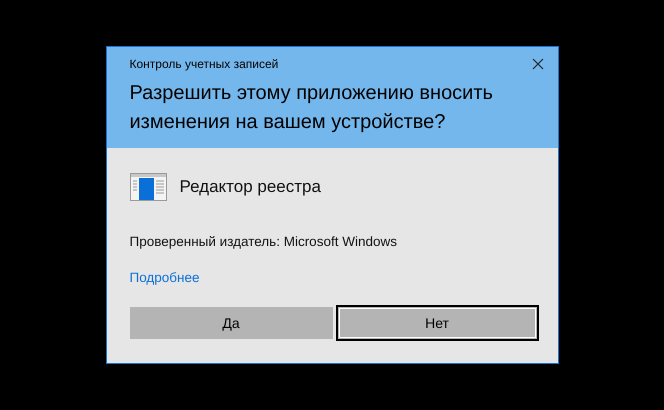 This screenshot has width=664, height=410. Describe the element at coordinates (437, 323) in the screenshot. I see `dialog-button: Нет` at that location.